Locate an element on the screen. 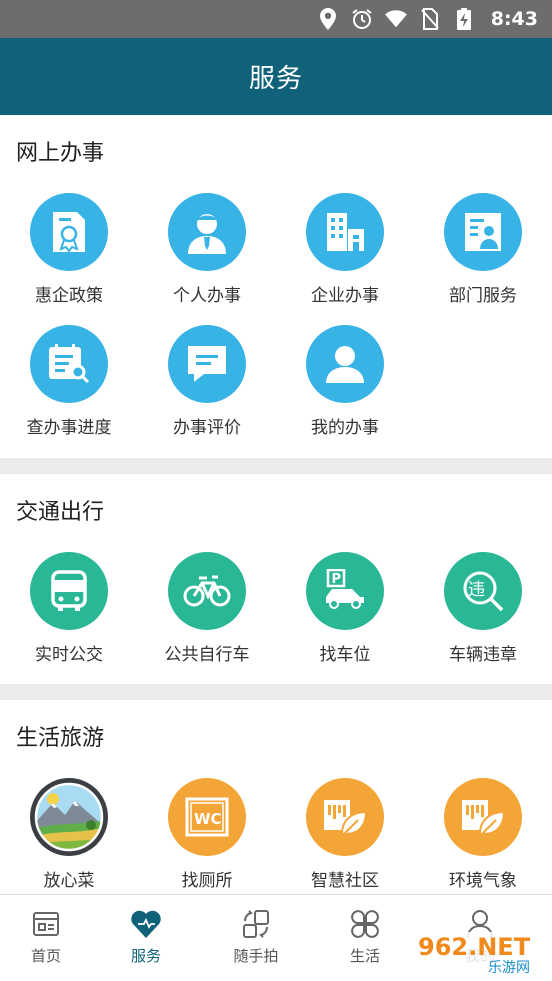 This screenshot has width=552, height=981. violation-search-icon: 违 is located at coordinates (483, 591).